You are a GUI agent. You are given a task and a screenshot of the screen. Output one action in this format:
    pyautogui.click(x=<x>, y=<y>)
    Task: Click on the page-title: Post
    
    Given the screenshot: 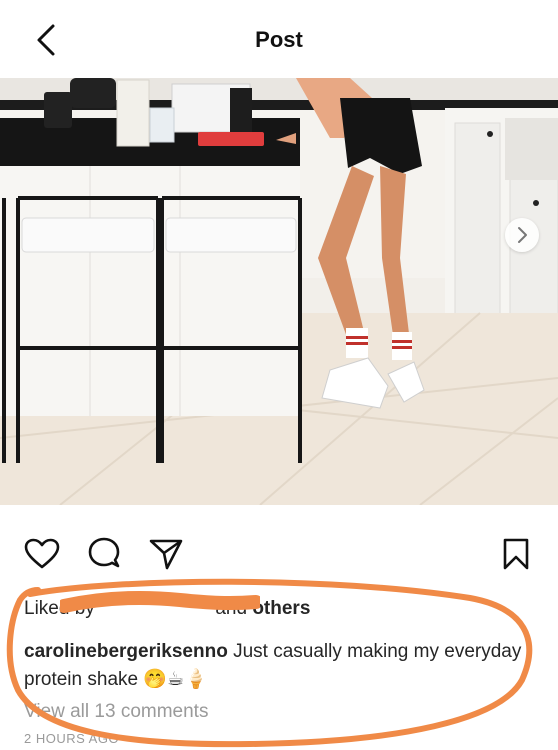 What is the action you would take?
    pyautogui.click(x=279, y=39)
    